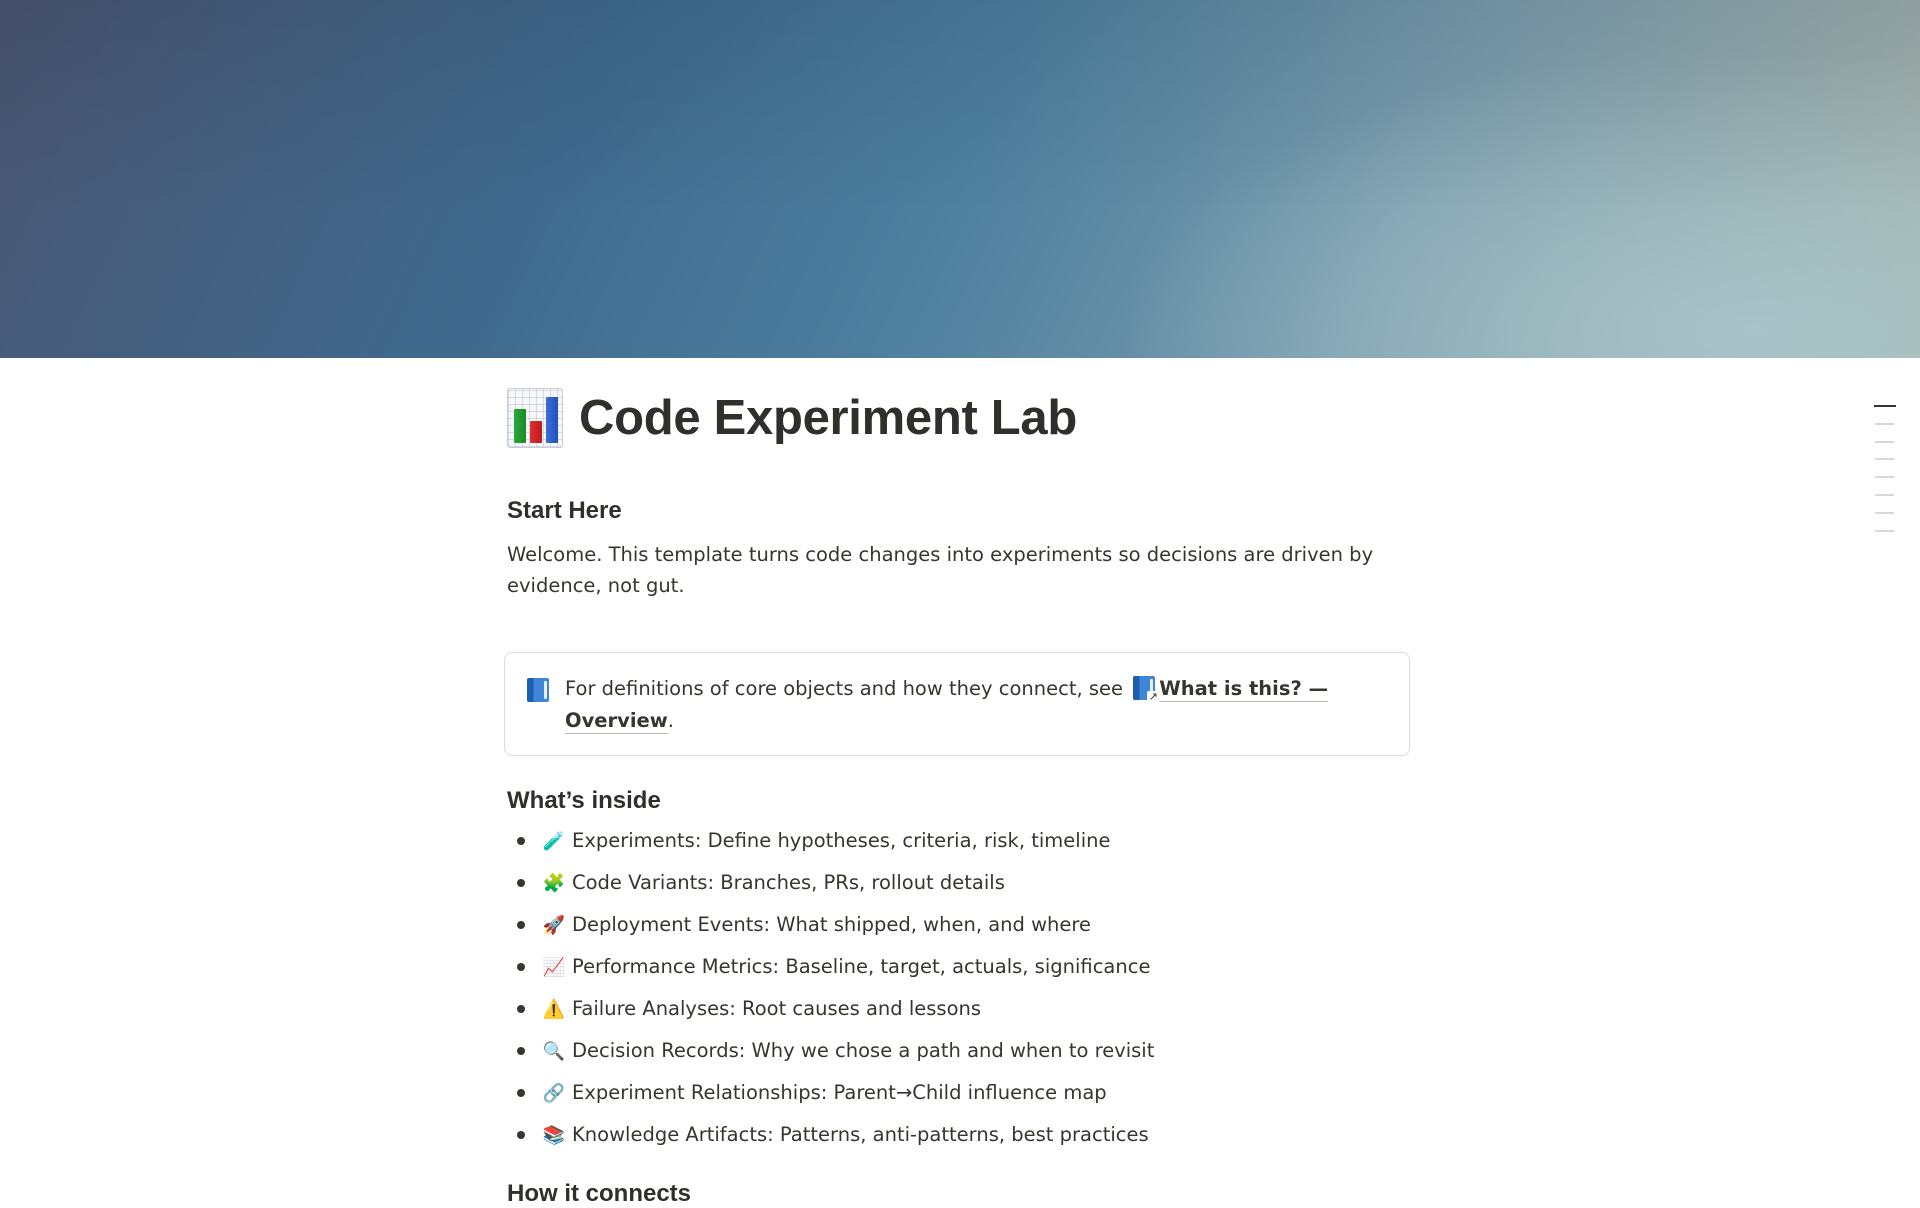 The height and width of the screenshot is (1208, 1920). I want to click on link-icon: 🔗, so click(554, 1093).